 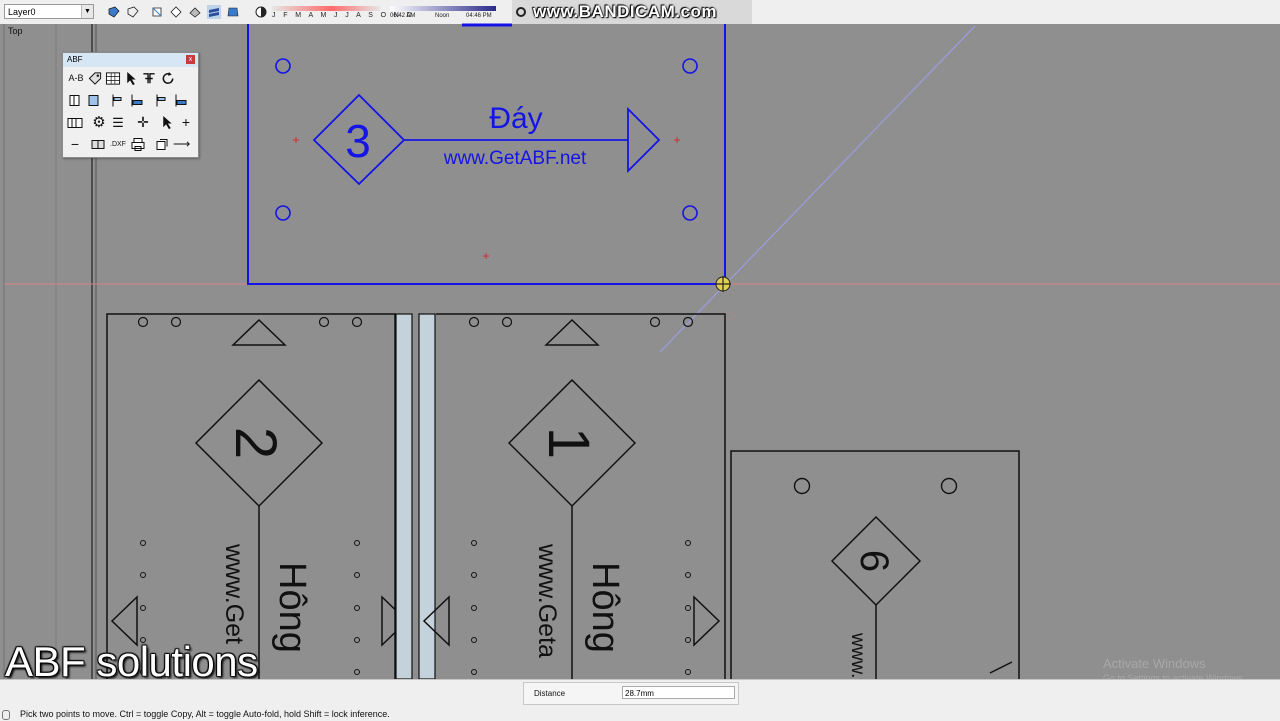 I want to click on table-icon, so click(x=113, y=78).